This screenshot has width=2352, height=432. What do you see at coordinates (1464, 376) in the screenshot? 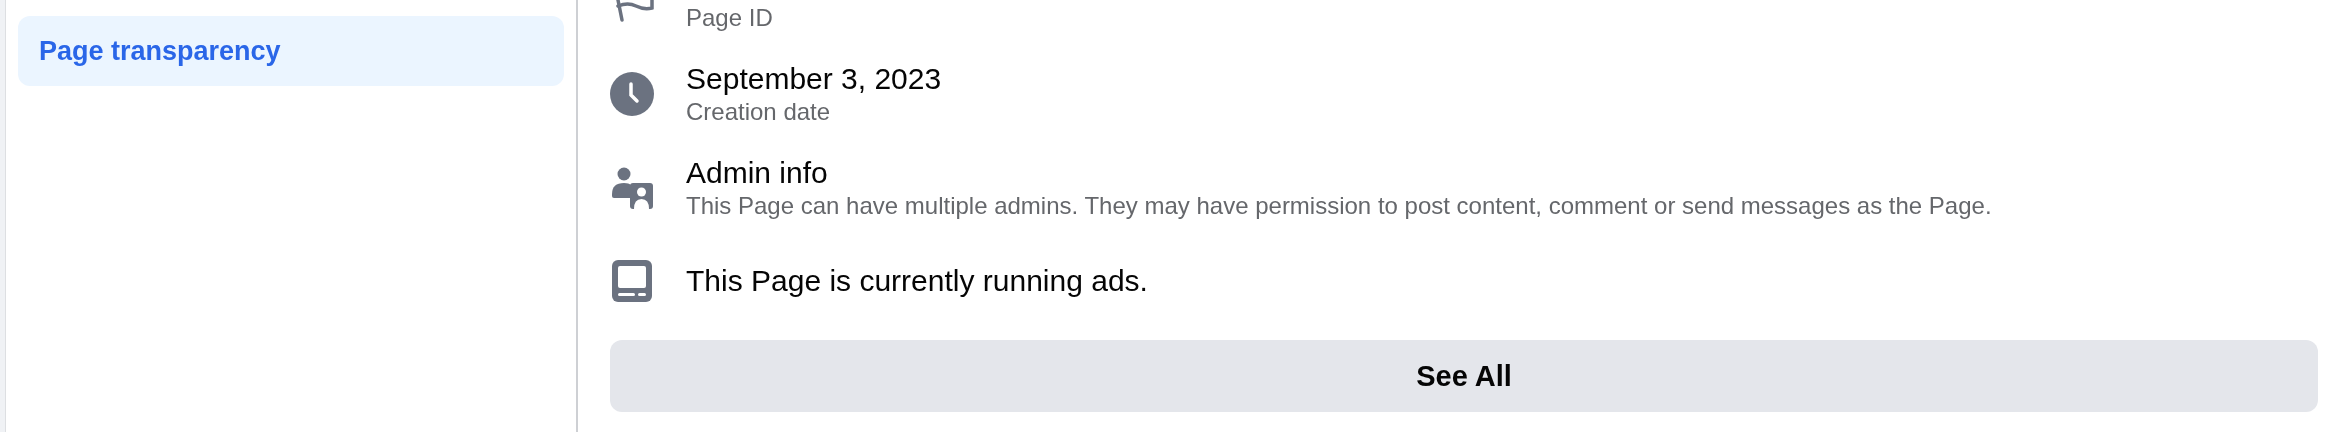
I see `see-all-button: See All` at bounding box center [1464, 376].